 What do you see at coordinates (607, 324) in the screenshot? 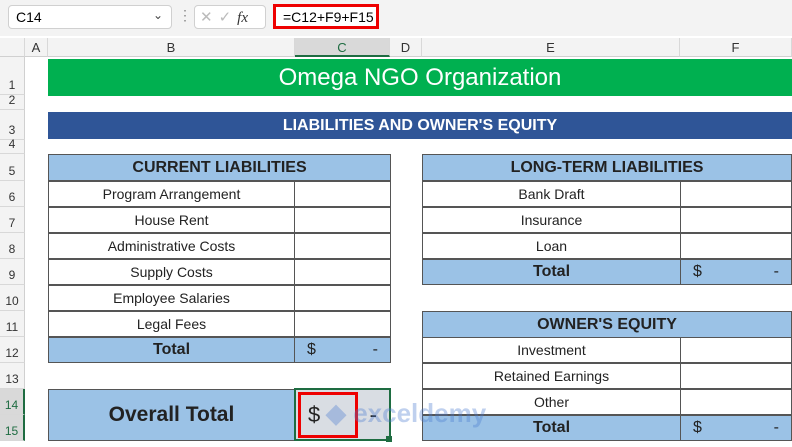
I see `owners-equity-header: OWNER'S EQUITY` at bounding box center [607, 324].